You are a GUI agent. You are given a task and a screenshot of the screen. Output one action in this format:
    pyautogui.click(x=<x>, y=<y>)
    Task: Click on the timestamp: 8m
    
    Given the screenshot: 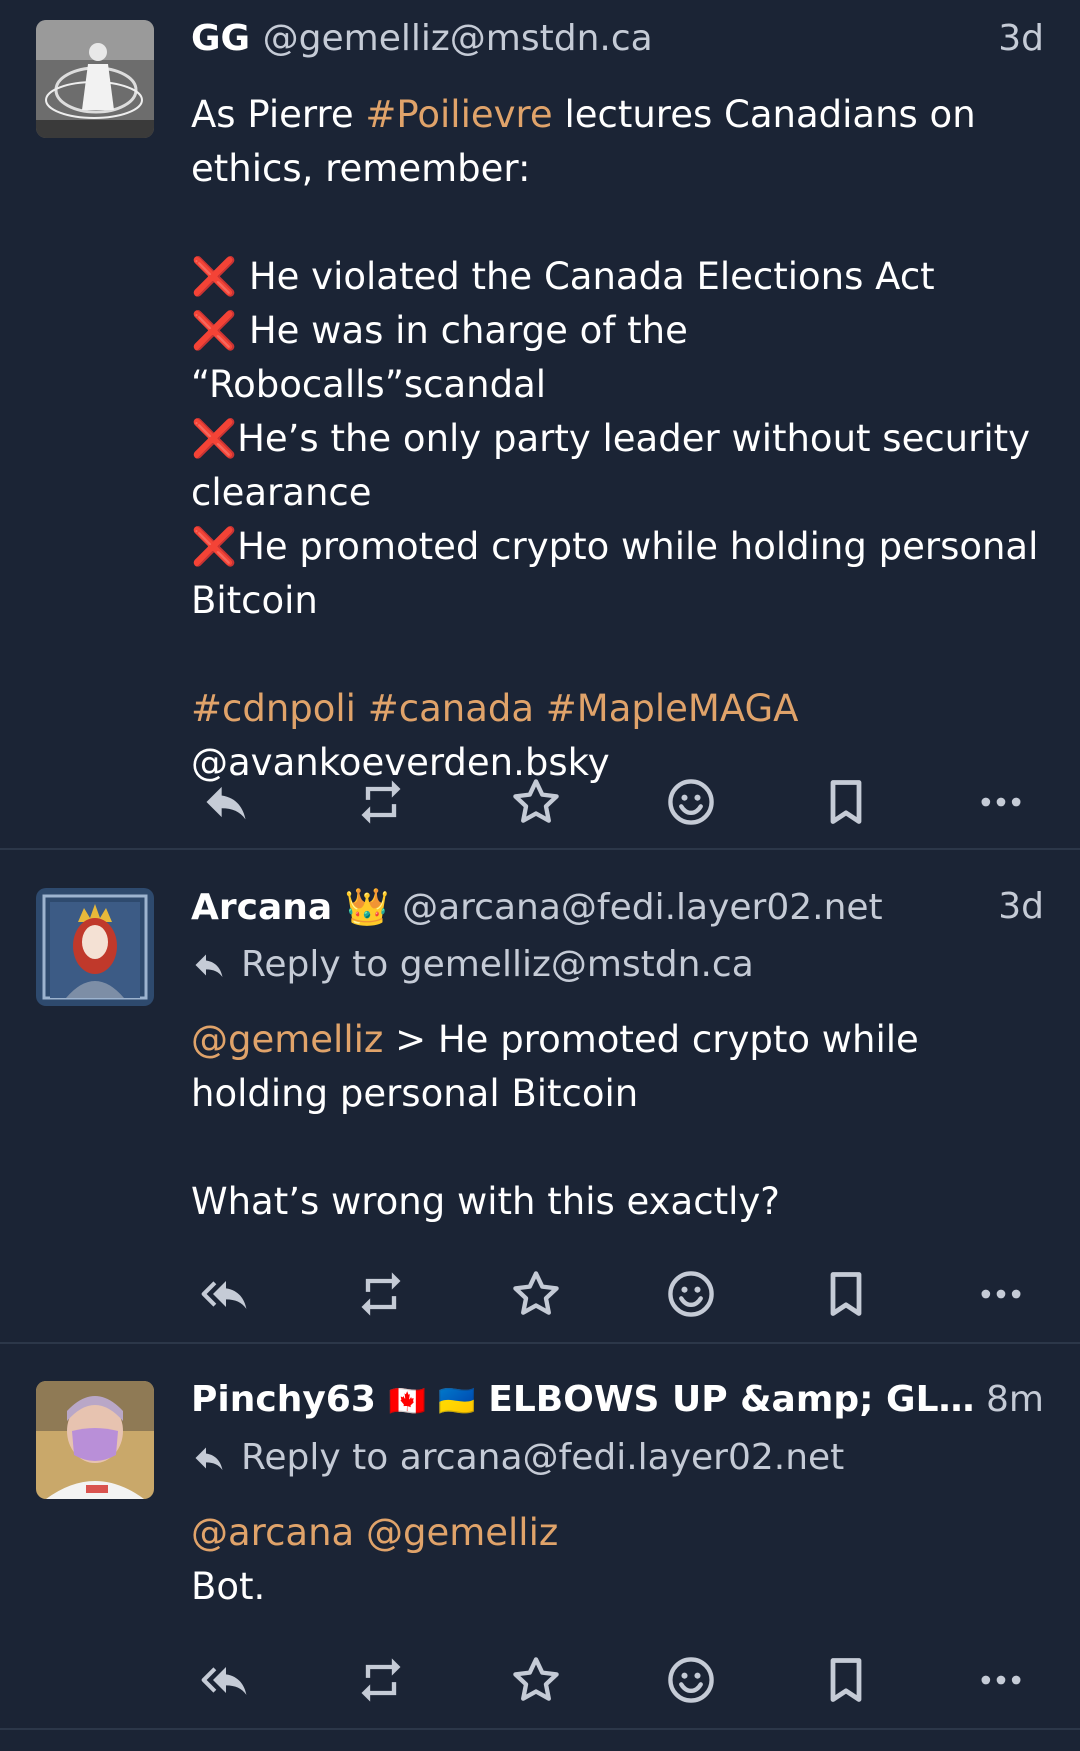 What is the action you would take?
    pyautogui.click(x=1015, y=1399)
    